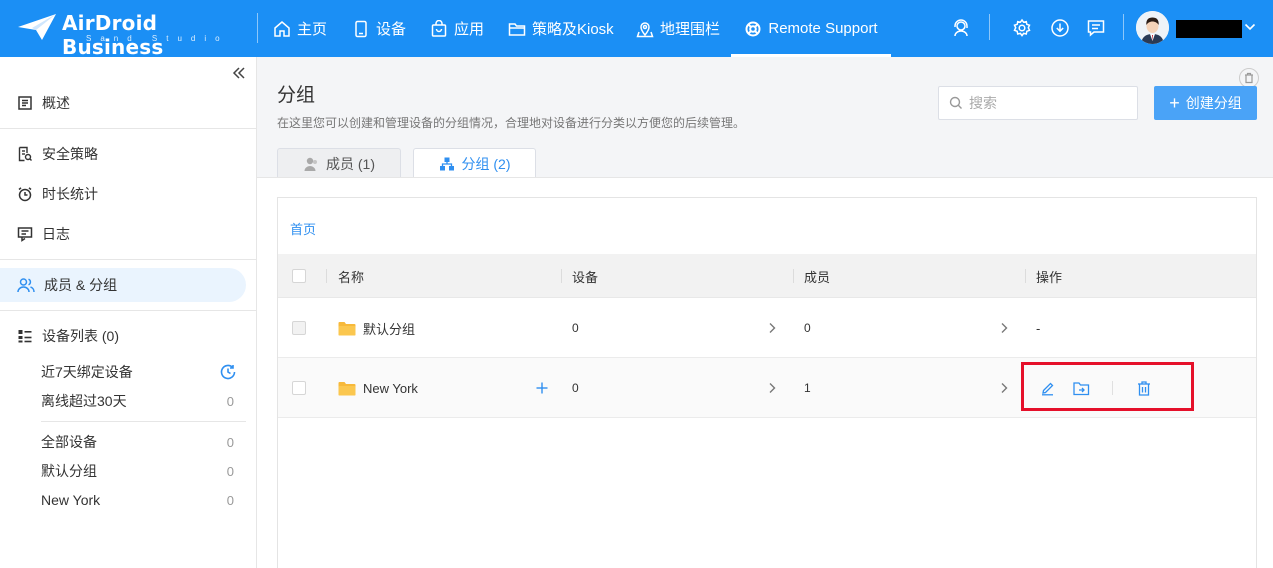  I want to click on collapse-sidebar-icon, so click(239, 74).